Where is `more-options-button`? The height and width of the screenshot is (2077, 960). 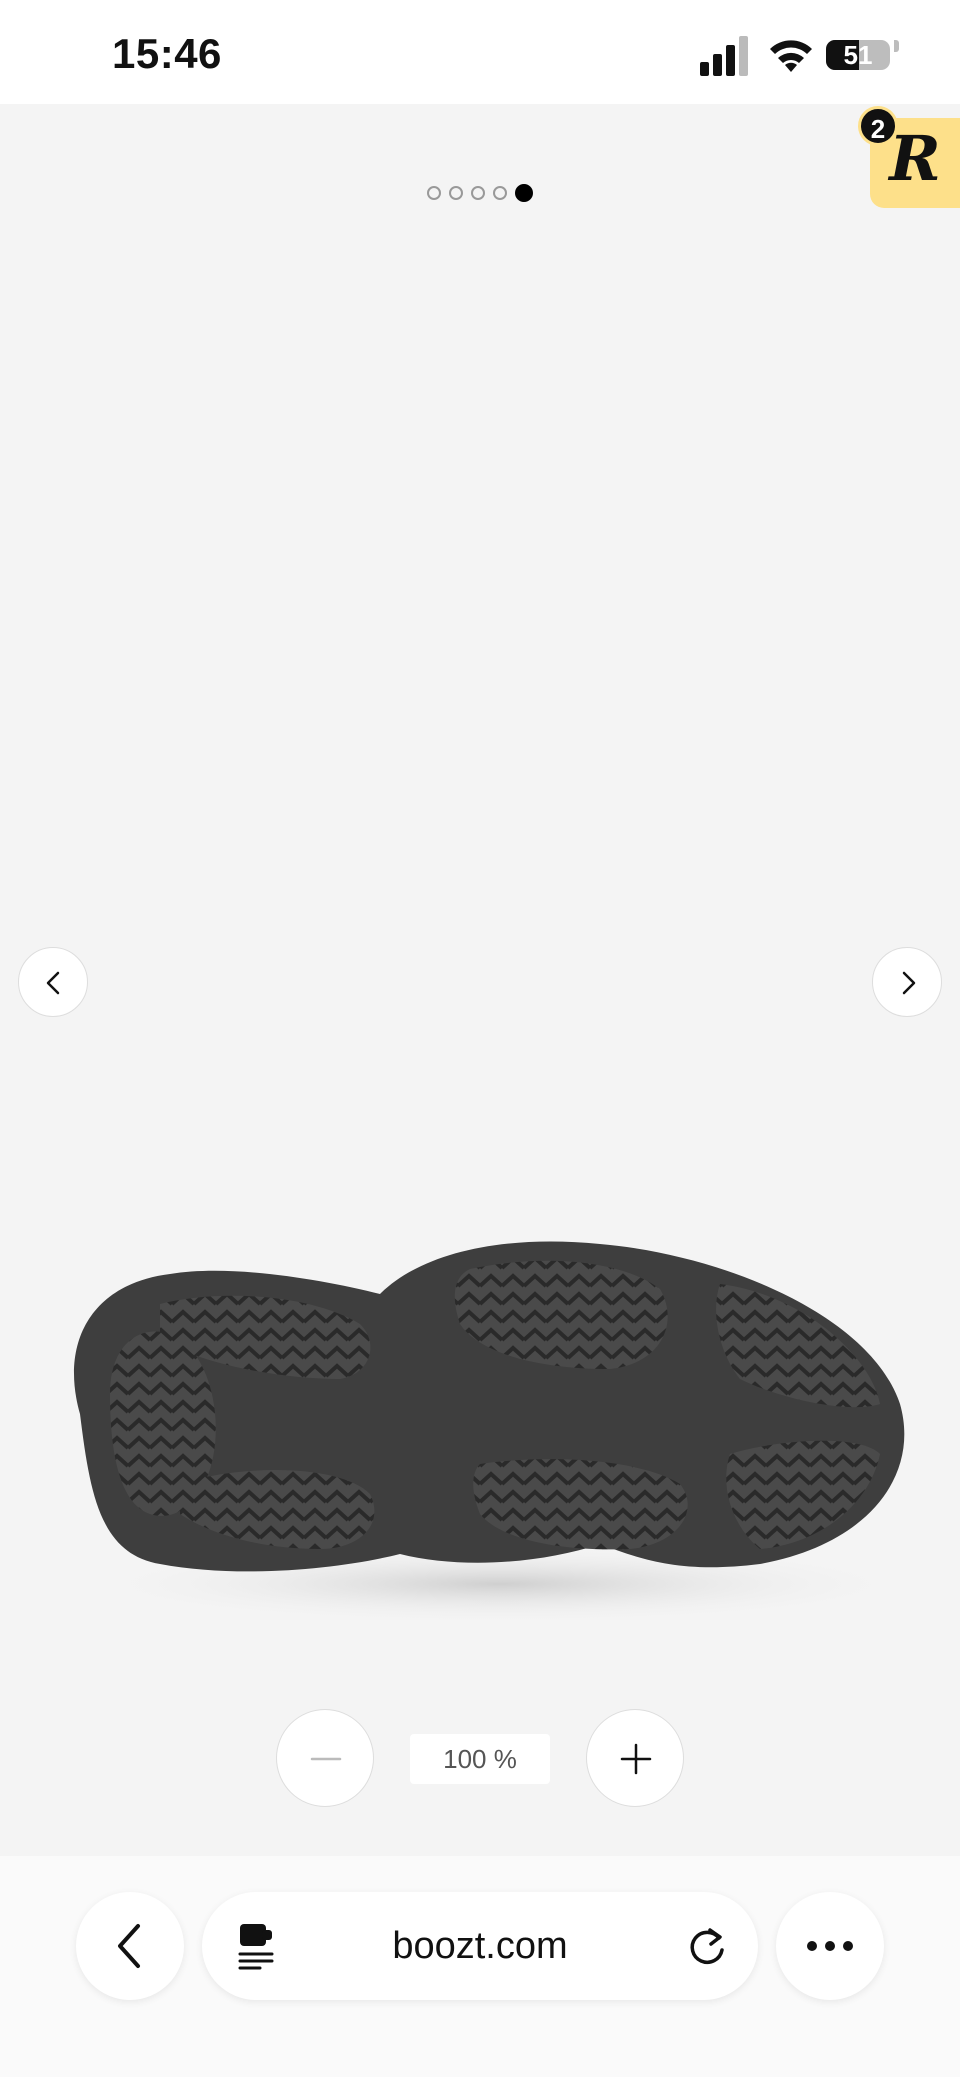 more-options-button is located at coordinates (830, 1946).